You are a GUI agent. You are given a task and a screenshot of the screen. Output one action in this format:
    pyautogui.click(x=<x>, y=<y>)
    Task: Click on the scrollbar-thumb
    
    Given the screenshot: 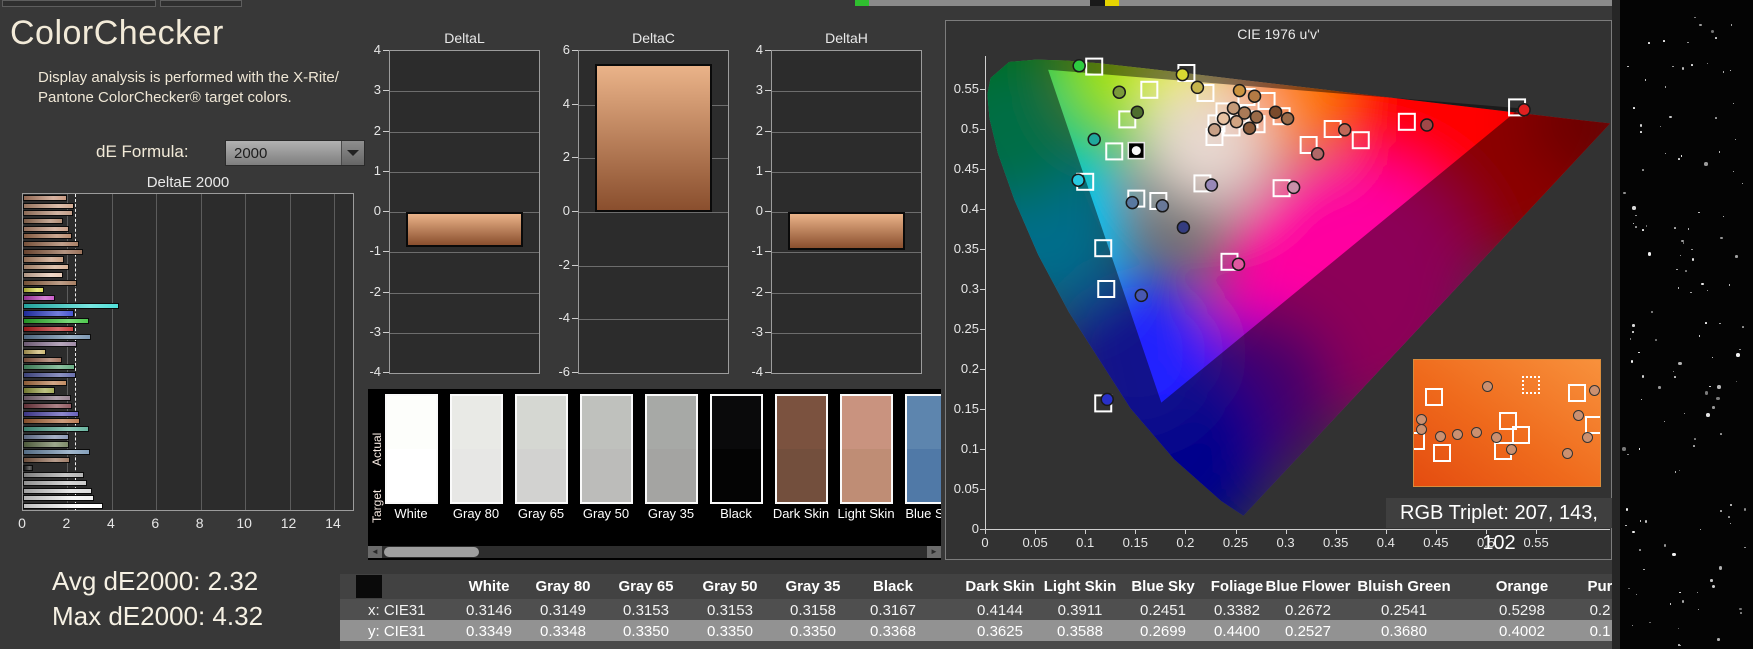 What is the action you would take?
    pyautogui.click(x=431, y=552)
    